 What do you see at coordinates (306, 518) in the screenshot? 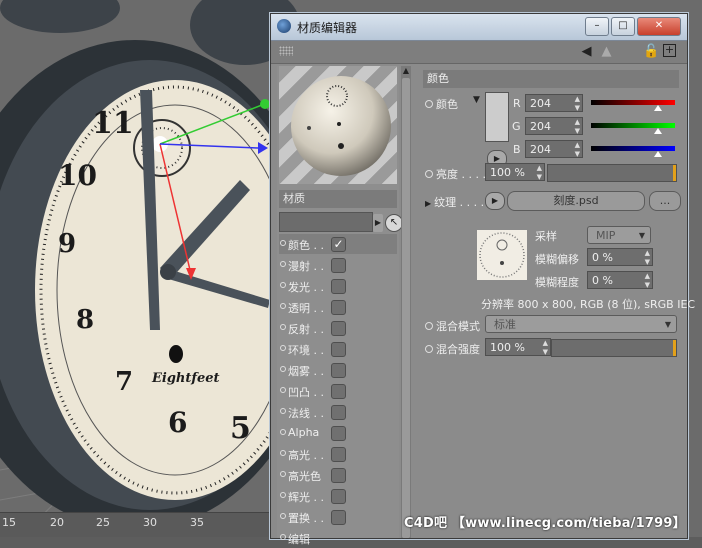
I see `channel-label: 置换 . .` at bounding box center [306, 518].